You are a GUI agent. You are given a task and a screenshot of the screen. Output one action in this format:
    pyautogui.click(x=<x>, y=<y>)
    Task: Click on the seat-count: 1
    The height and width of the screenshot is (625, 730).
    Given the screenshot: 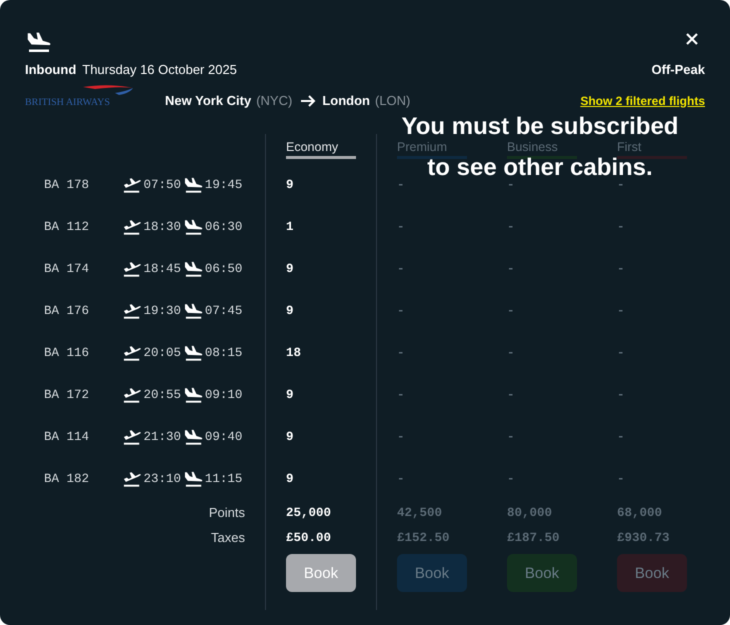 What is the action you would take?
    pyautogui.click(x=290, y=227)
    